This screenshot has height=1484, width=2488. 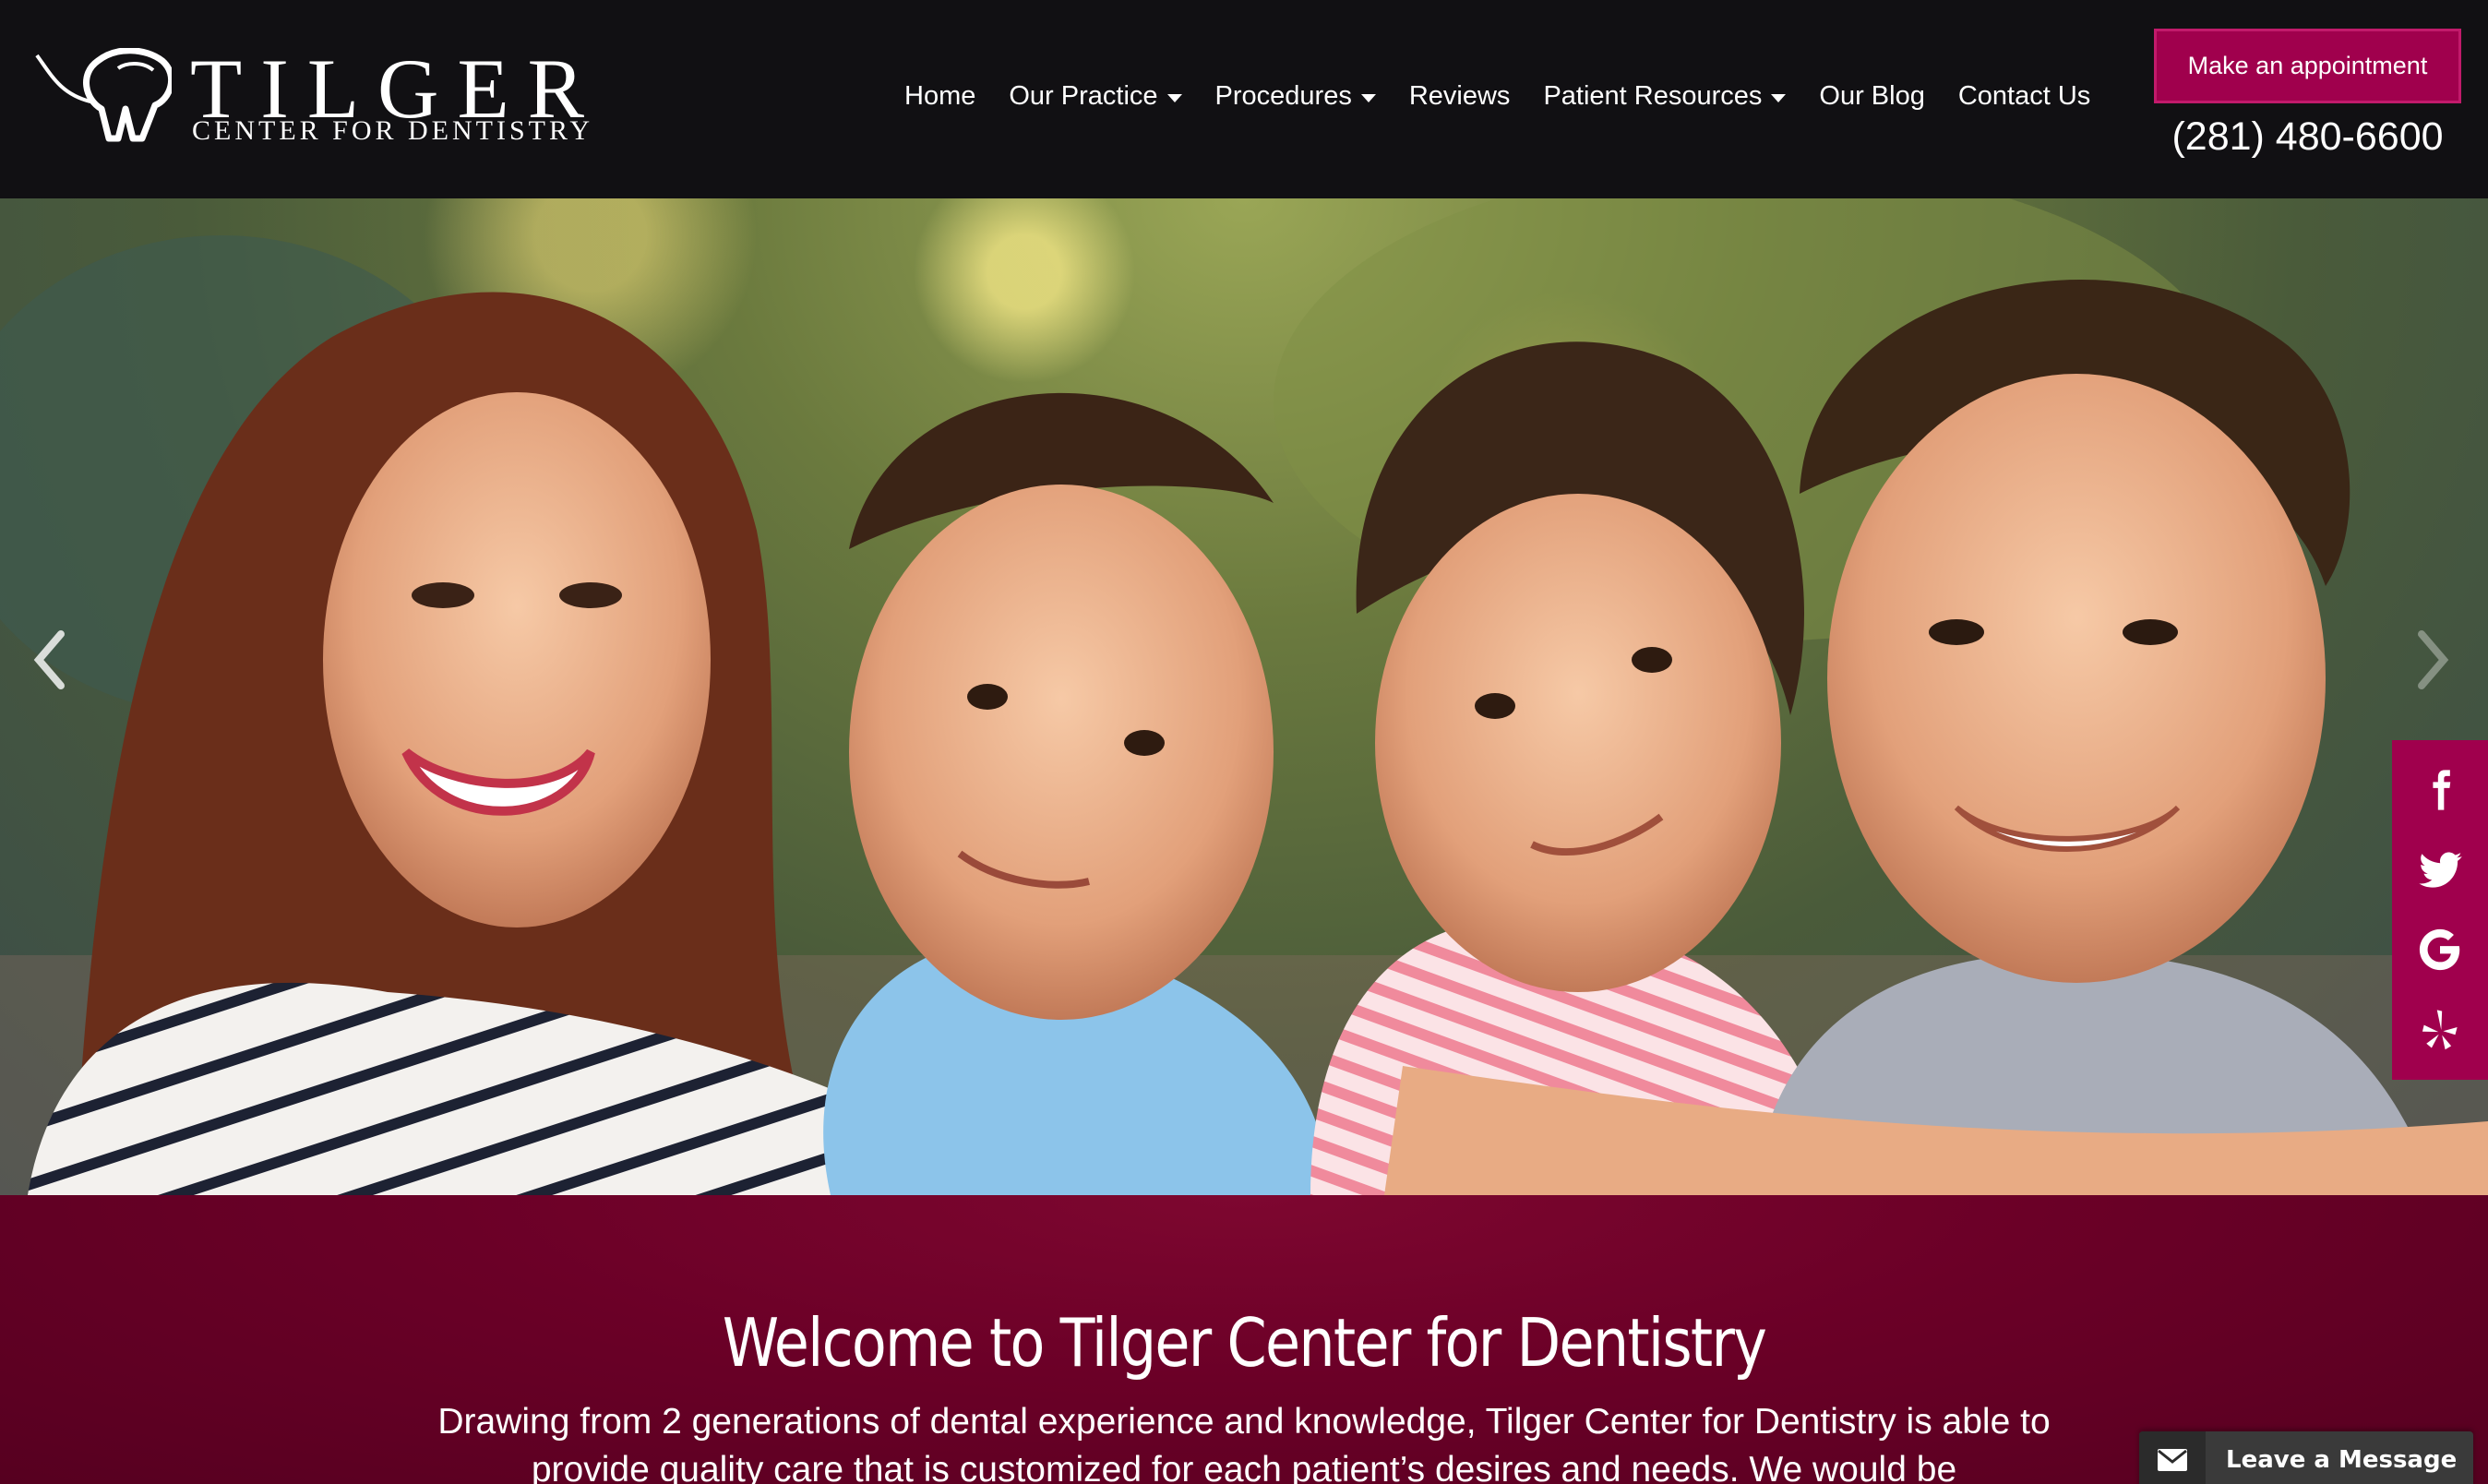 I want to click on nav-reviews: Reviews, so click(x=1460, y=96).